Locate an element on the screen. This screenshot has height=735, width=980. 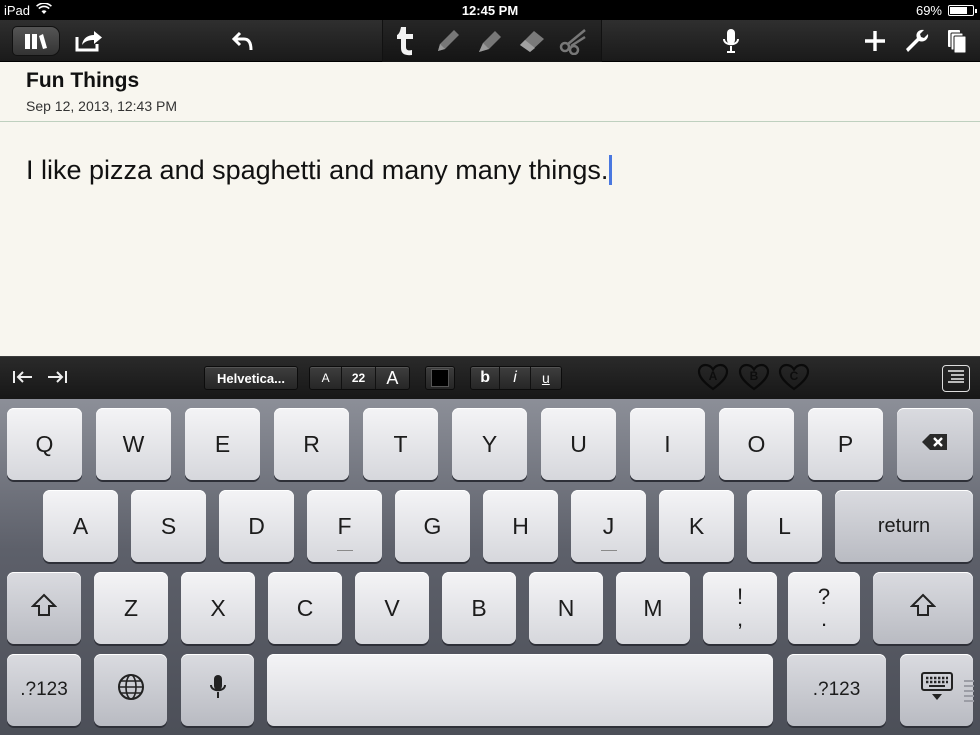
key-exclaim-bottom: , is located at coordinates (740, 618).